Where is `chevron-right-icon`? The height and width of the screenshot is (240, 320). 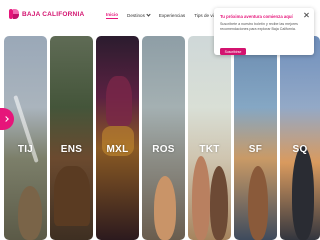
chevron-right-icon is located at coordinates (6, 119).